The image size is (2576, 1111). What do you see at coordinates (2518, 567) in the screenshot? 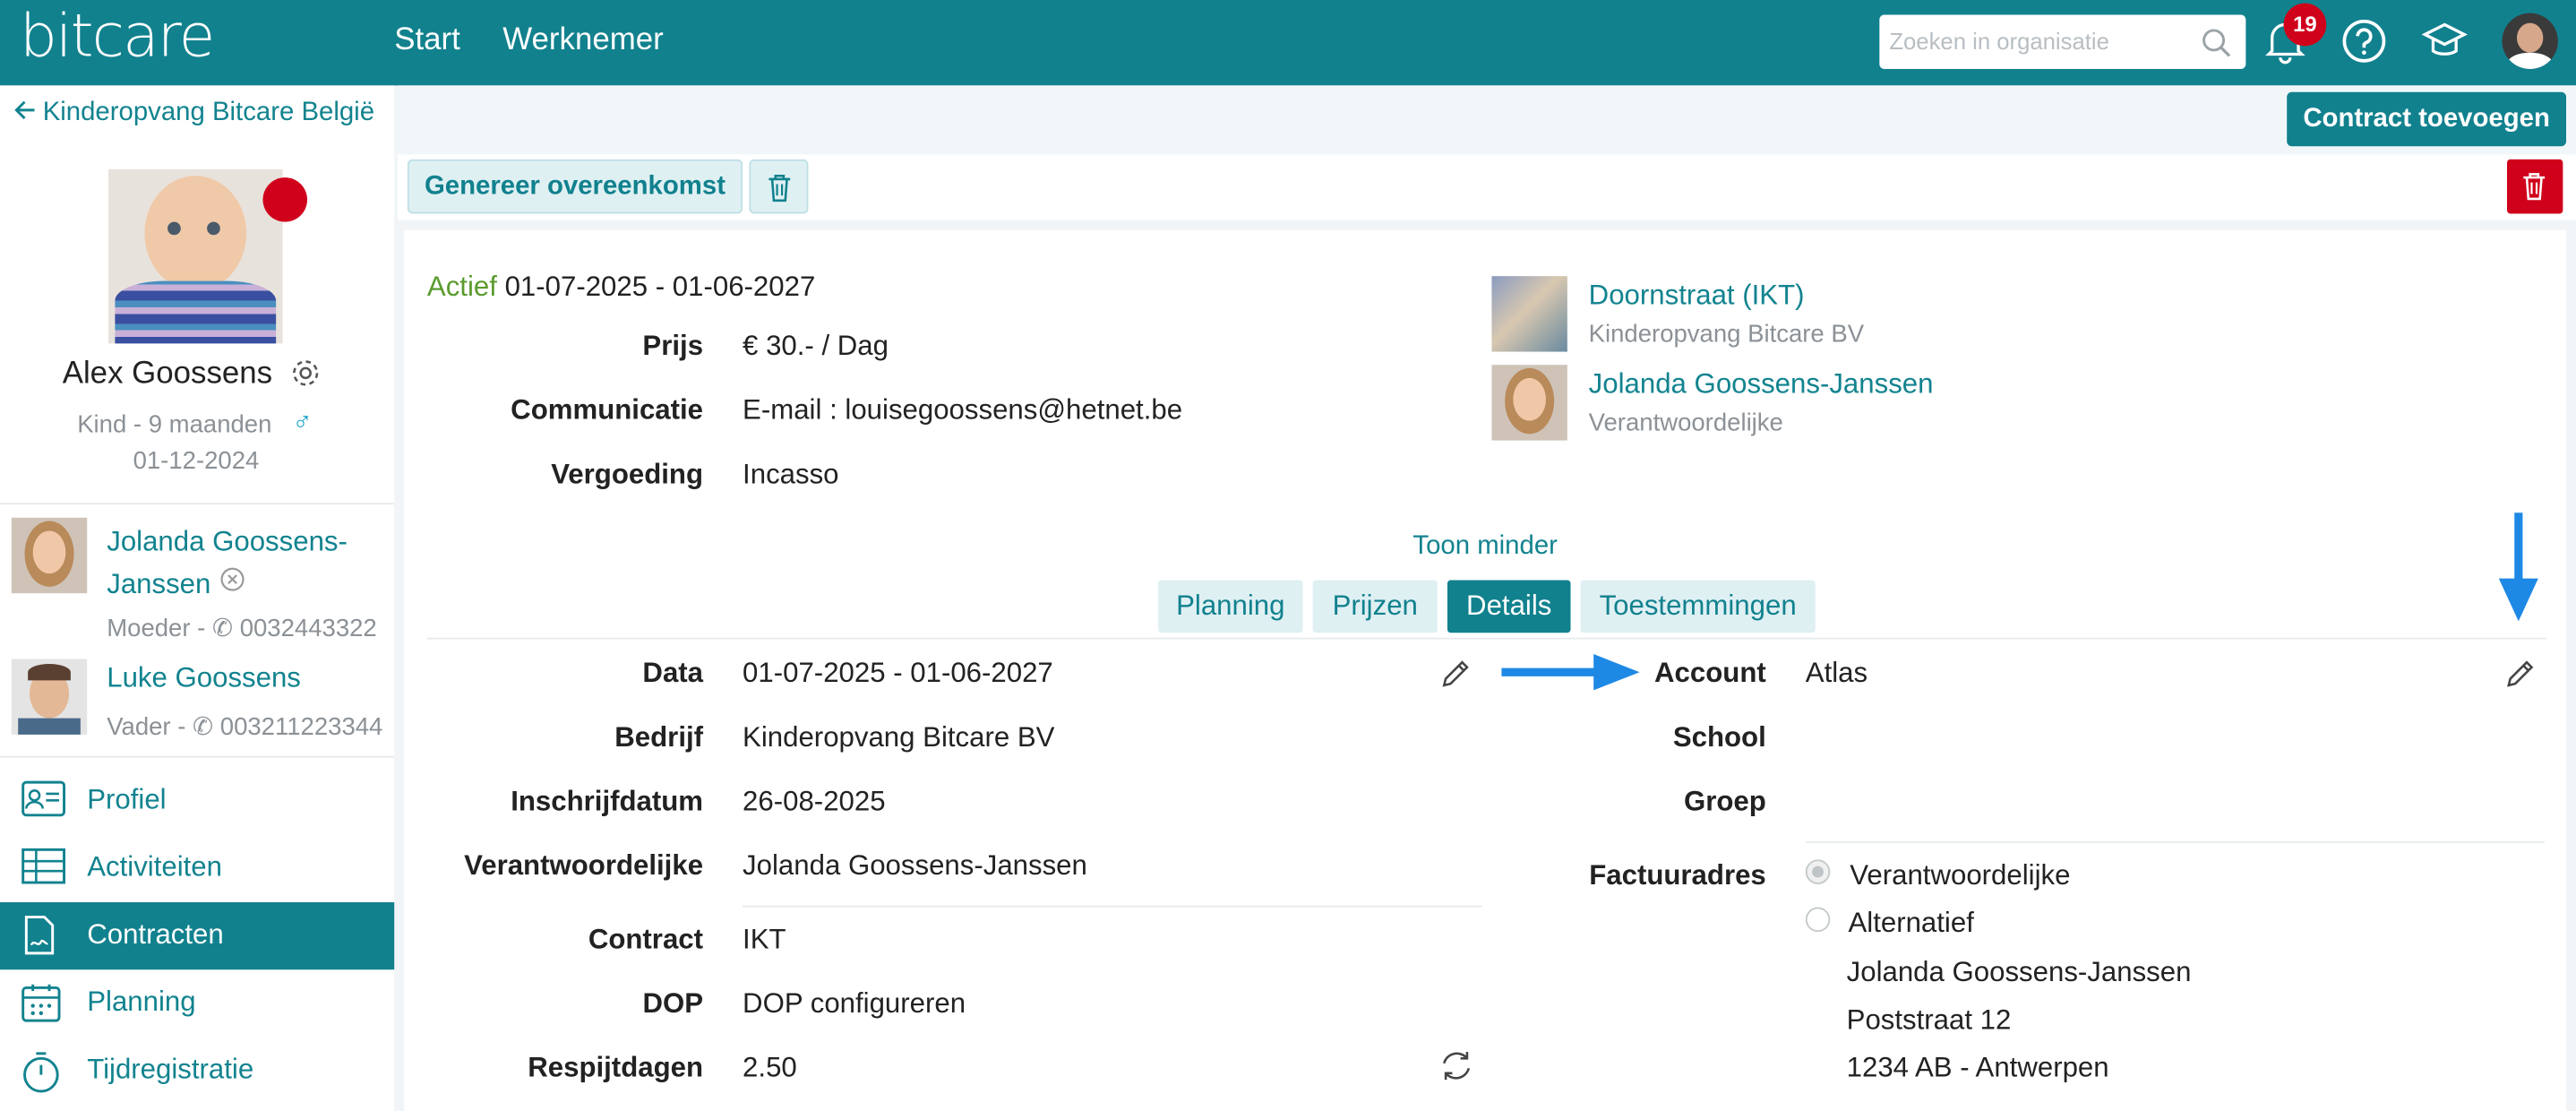
I see `arrow-down-annotation` at bounding box center [2518, 567].